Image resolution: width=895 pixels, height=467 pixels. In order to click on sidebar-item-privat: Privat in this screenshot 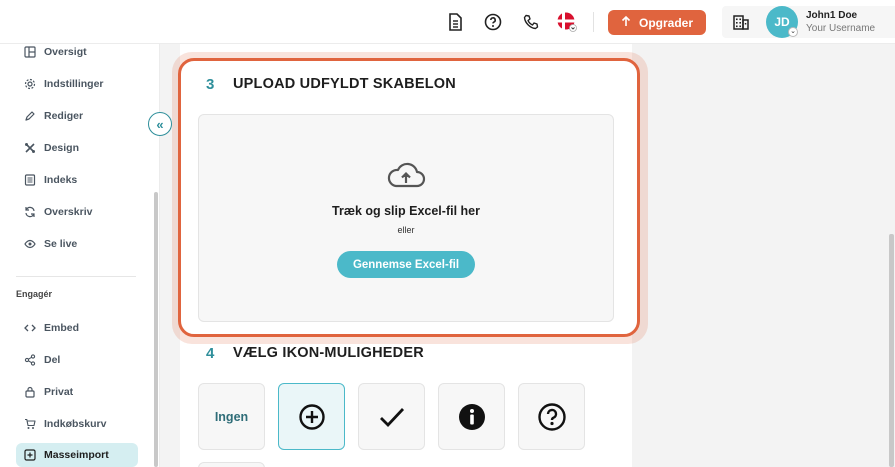, I will do `click(48, 392)`.